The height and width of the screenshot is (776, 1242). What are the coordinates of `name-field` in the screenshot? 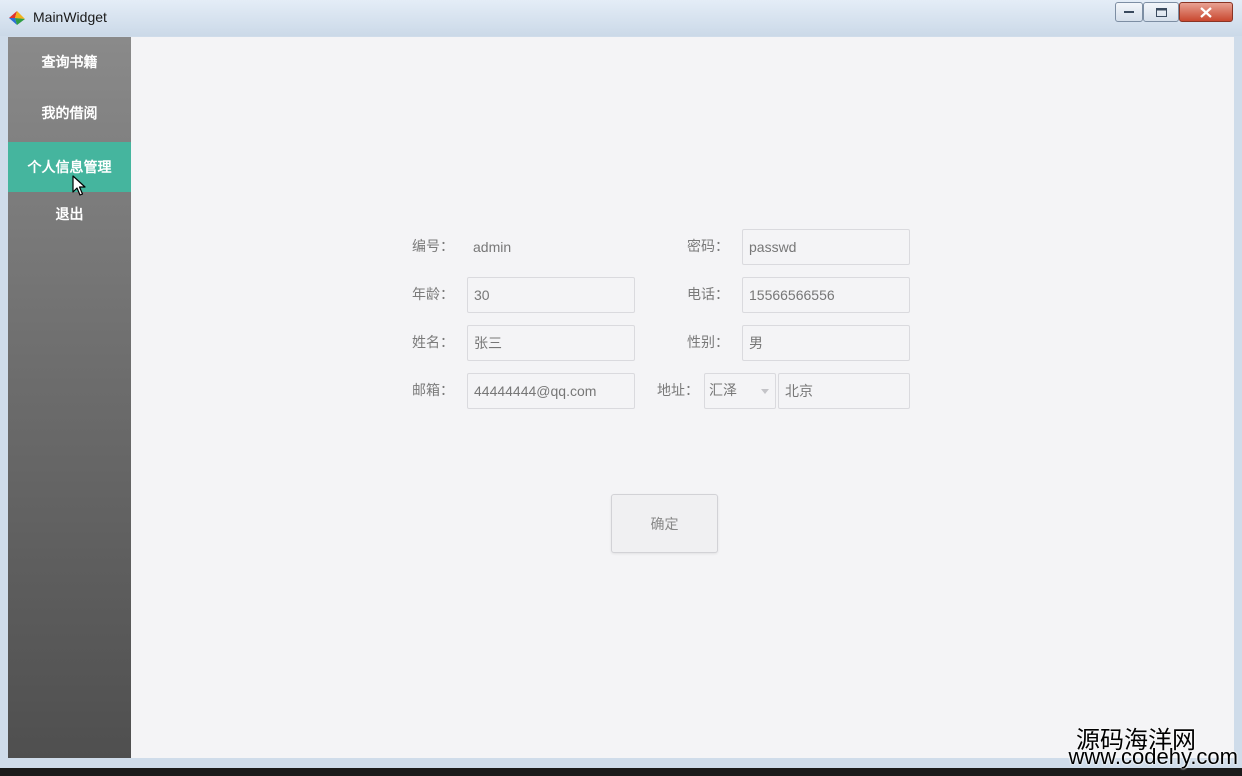 It's located at (551, 343).